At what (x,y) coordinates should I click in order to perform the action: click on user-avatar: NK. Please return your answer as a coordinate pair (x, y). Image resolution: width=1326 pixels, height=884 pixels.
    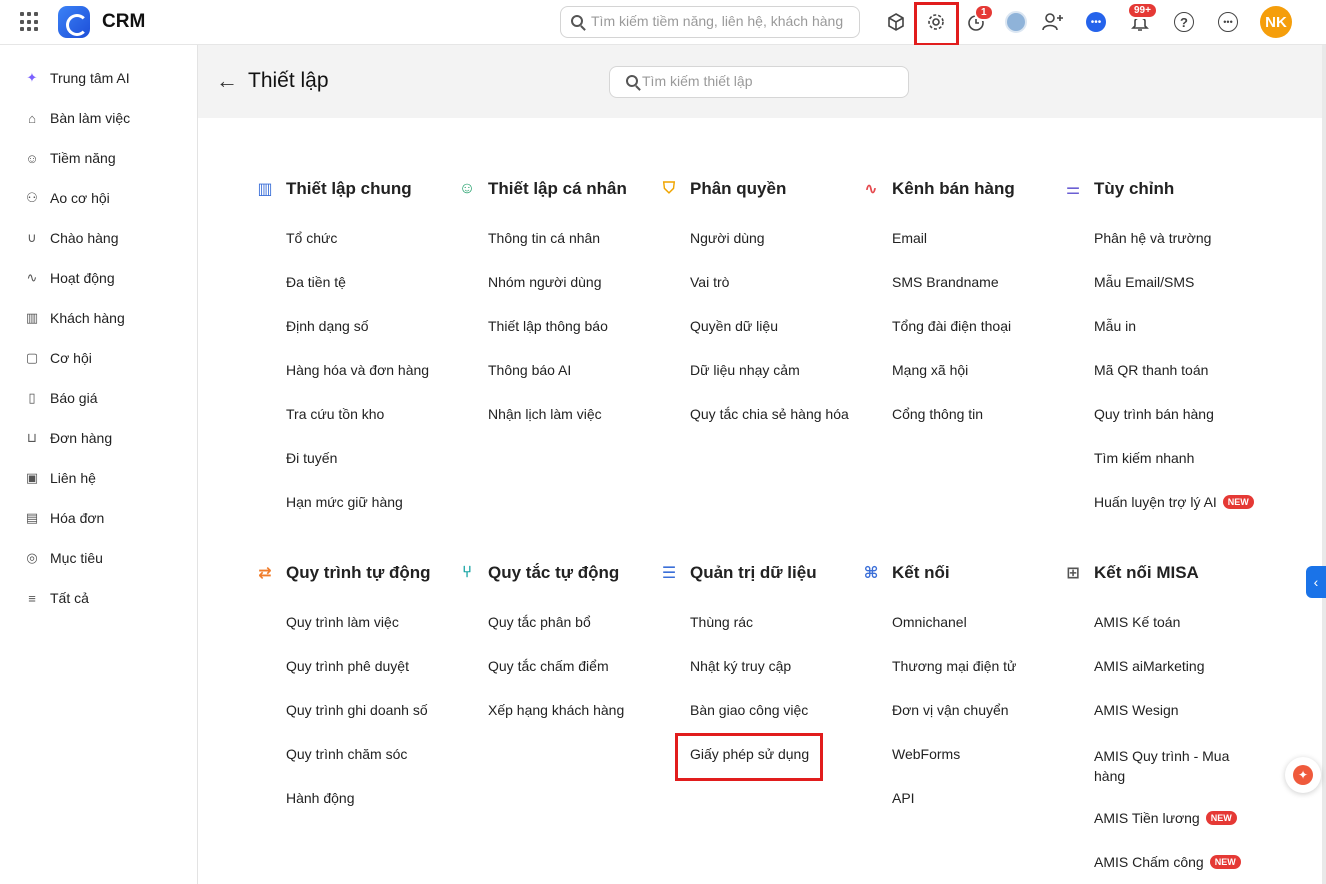
    Looking at the image, I should click on (1276, 22).